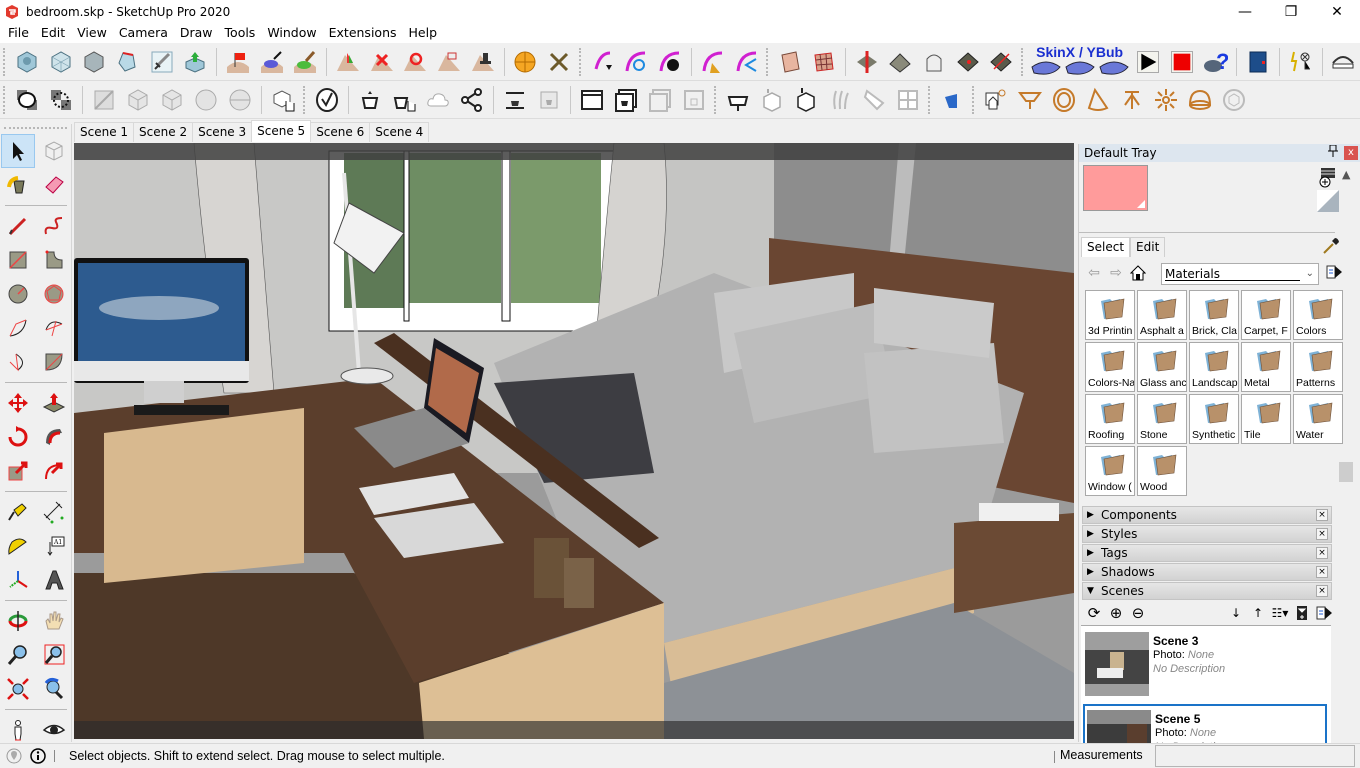 This screenshot has height=768, width=1360. I want to click on back-arrow-icon: ⇦, so click(1094, 273).